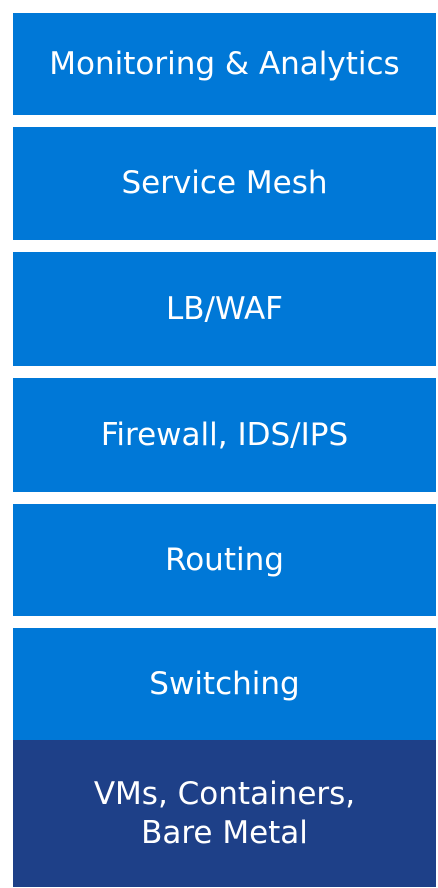 This screenshot has height=888, width=438. I want to click on layer-label: Service Mesh, so click(224, 183).